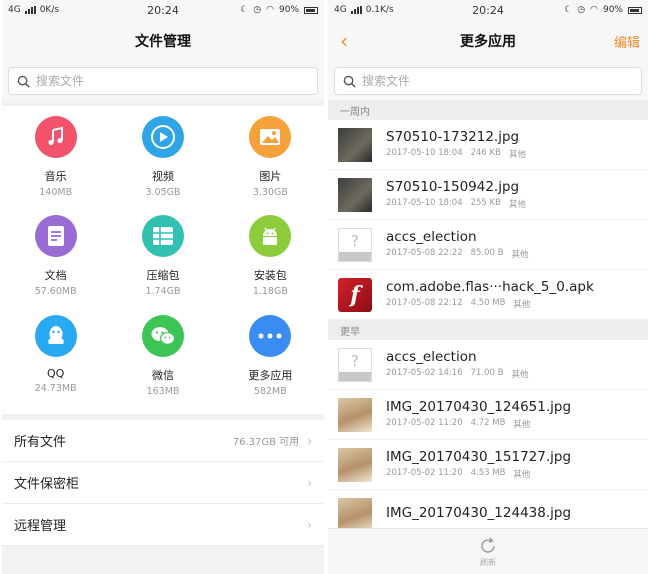 This screenshot has width=650, height=574. I want to click on music-icon, so click(55, 137).